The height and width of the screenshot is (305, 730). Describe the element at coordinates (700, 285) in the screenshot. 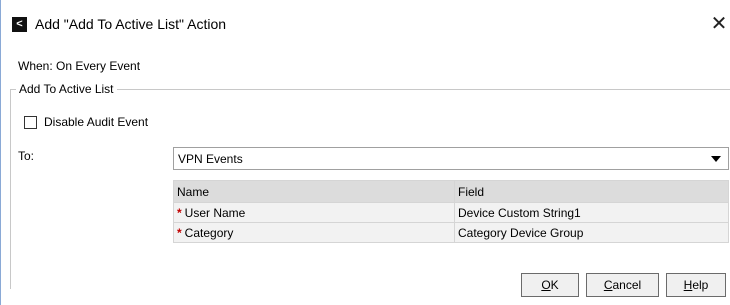

I see `help-label-rest: elp` at that location.